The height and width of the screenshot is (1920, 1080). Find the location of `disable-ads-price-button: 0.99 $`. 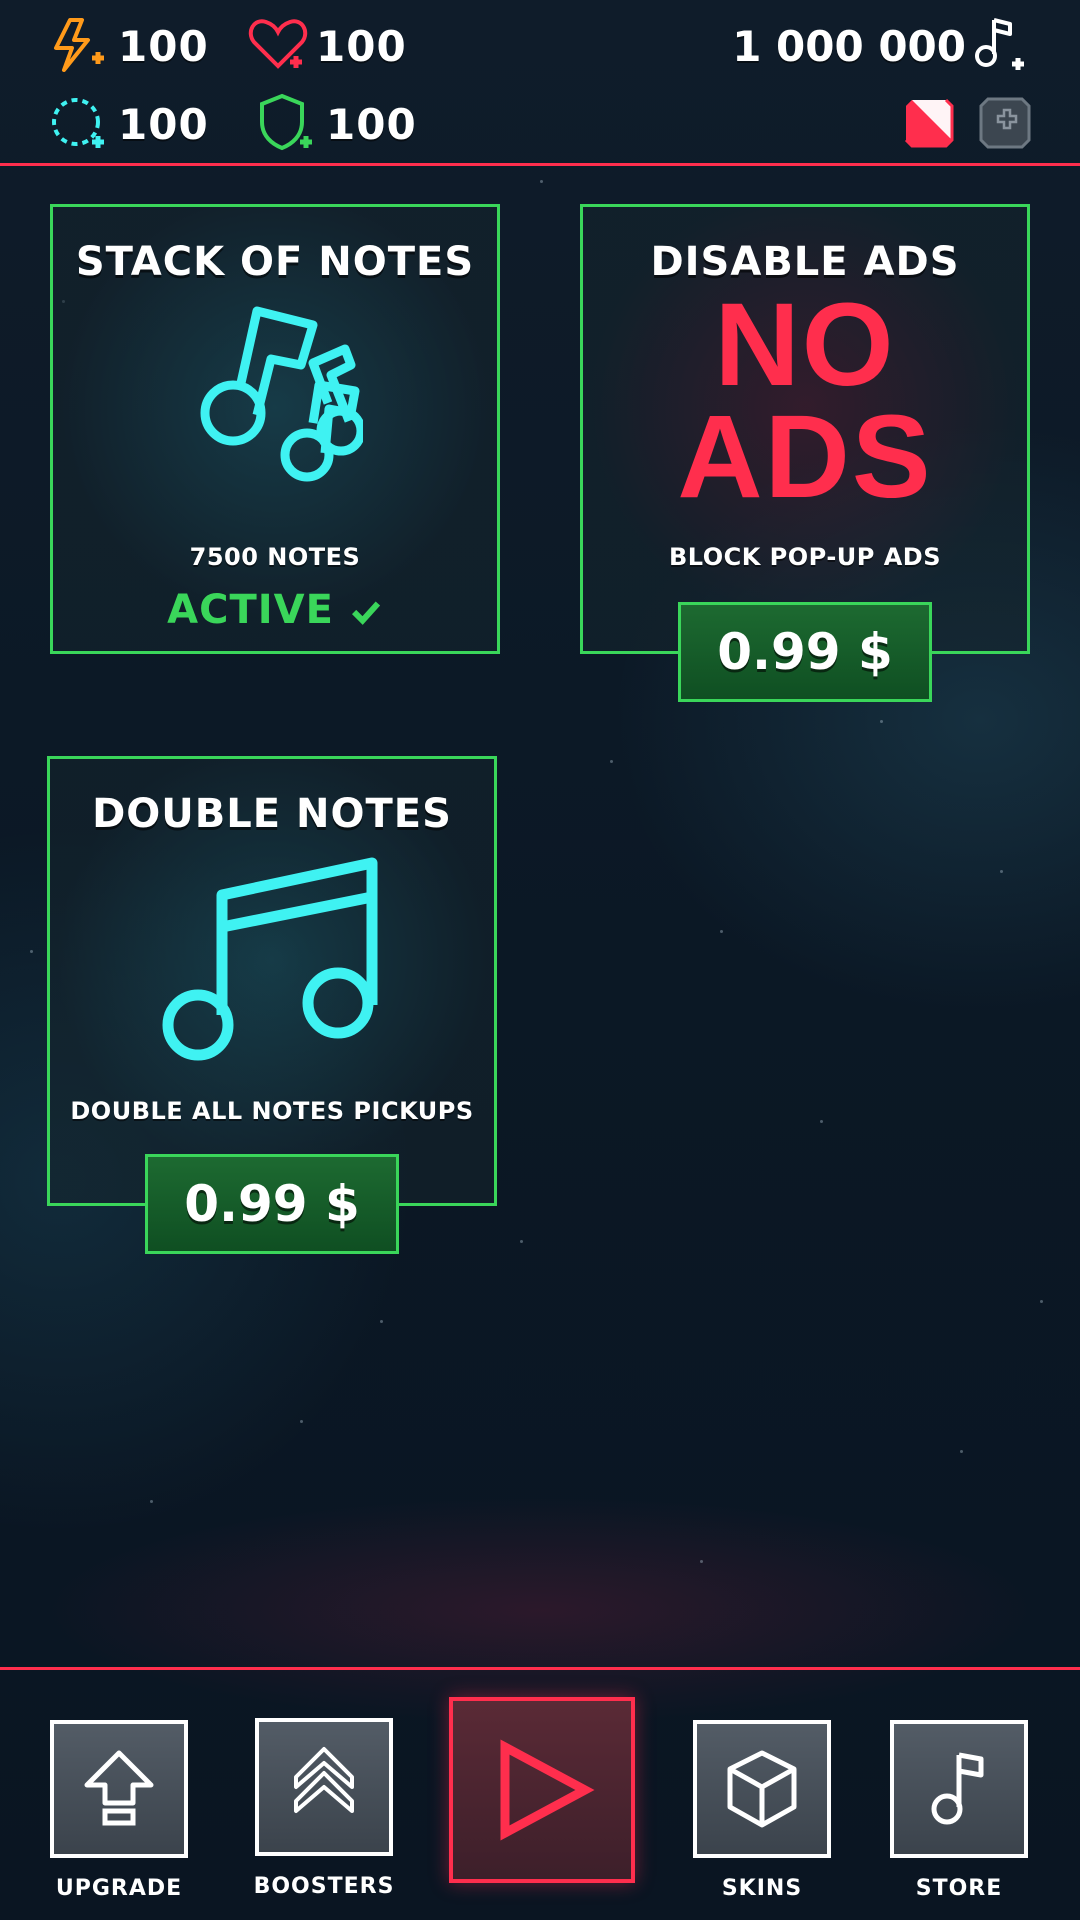

disable-ads-price-button: 0.99 $ is located at coordinates (805, 652).